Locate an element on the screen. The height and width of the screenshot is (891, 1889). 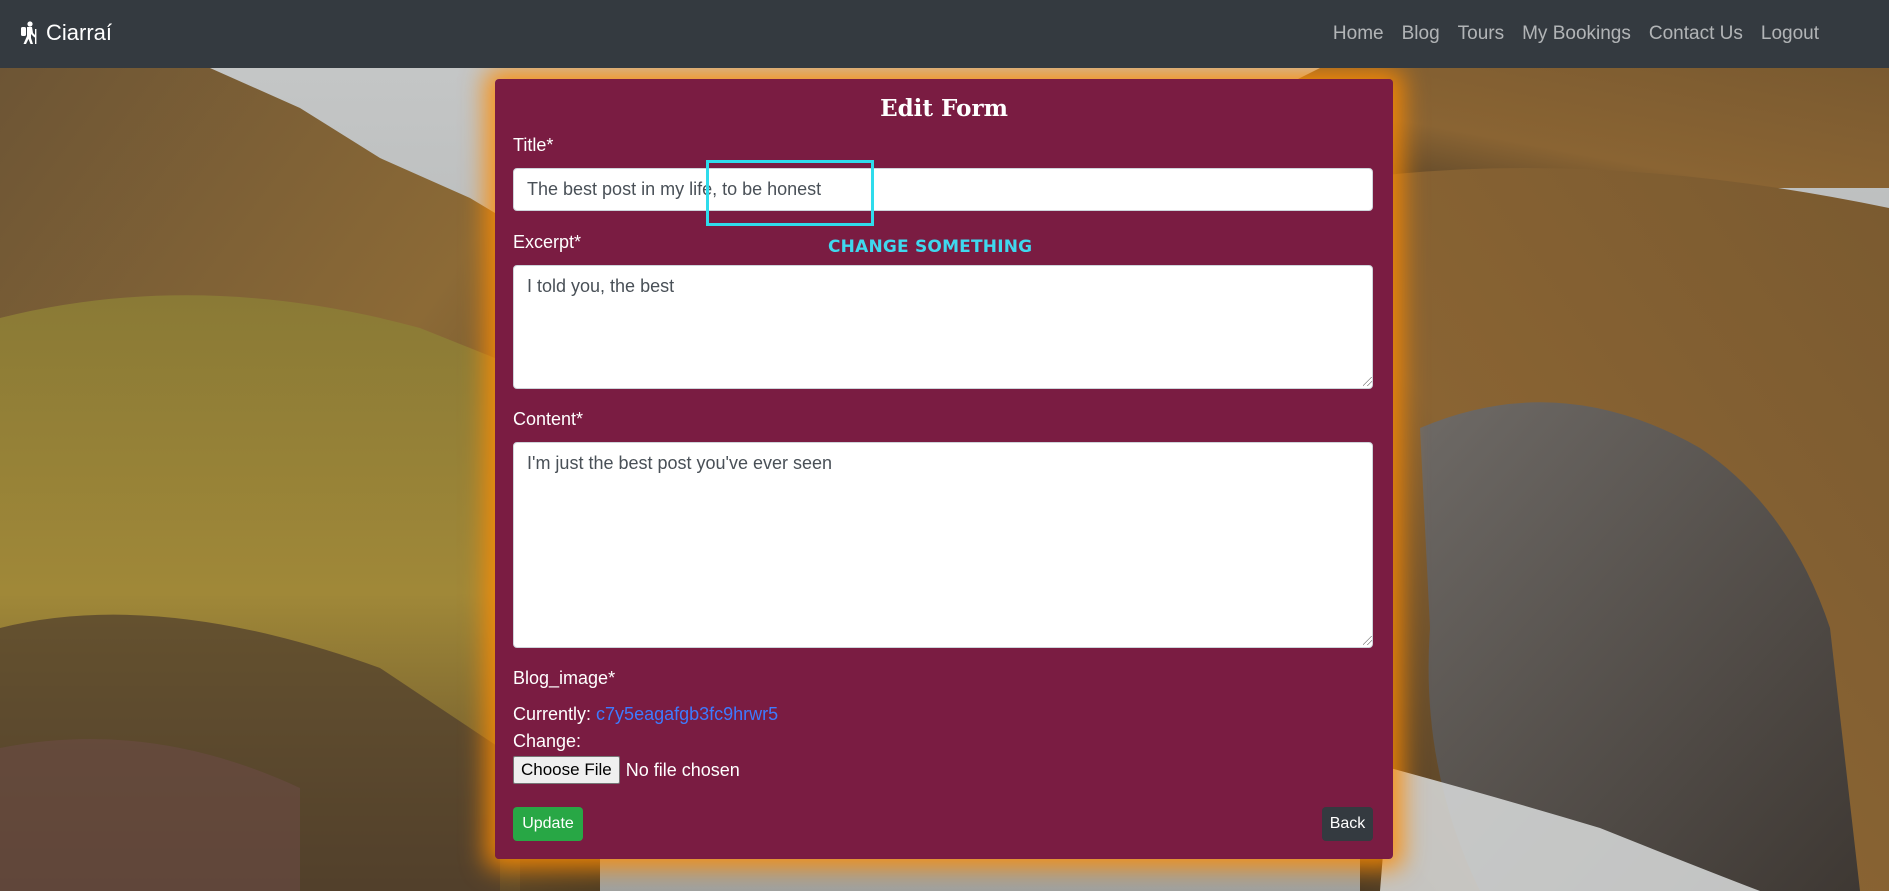
title-label: Title* is located at coordinates (533, 145).